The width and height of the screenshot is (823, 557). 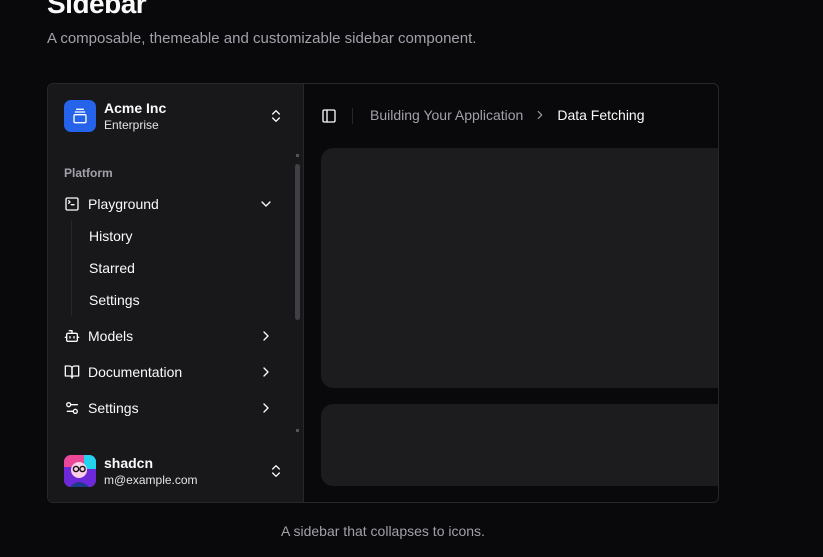 What do you see at coordinates (71, 268) in the screenshot?
I see `submenu-border` at bounding box center [71, 268].